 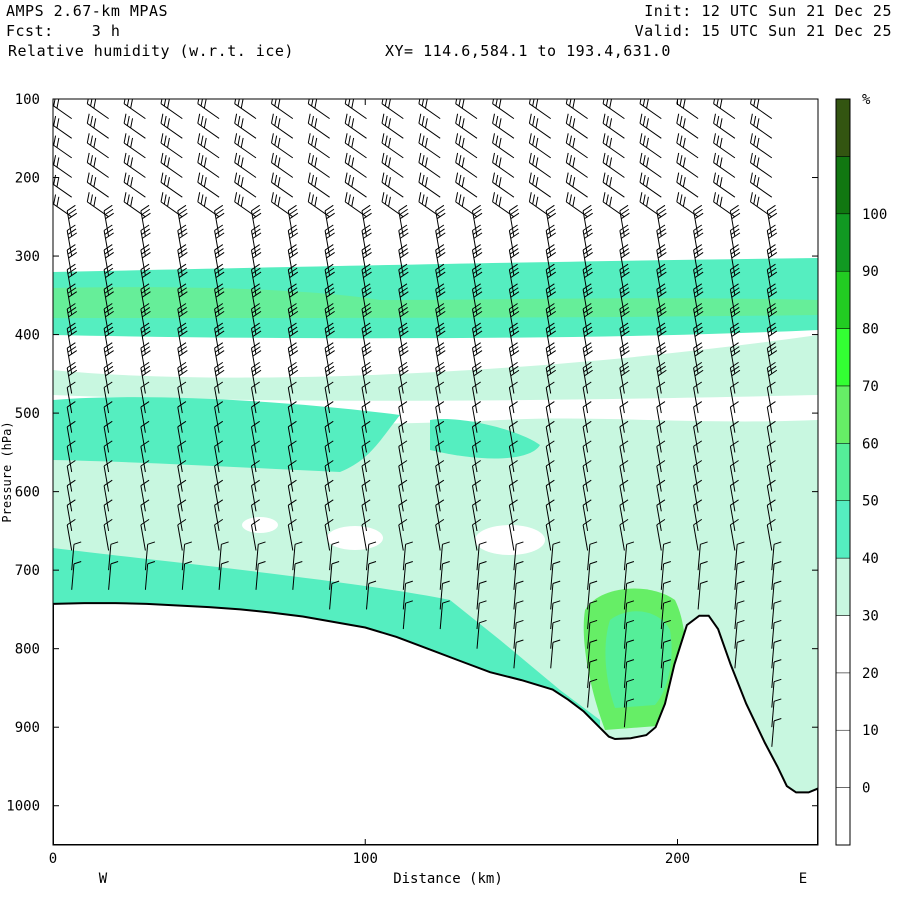 What do you see at coordinates (27, 414) in the screenshot?
I see `y-tick-label: 500` at bounding box center [27, 414].